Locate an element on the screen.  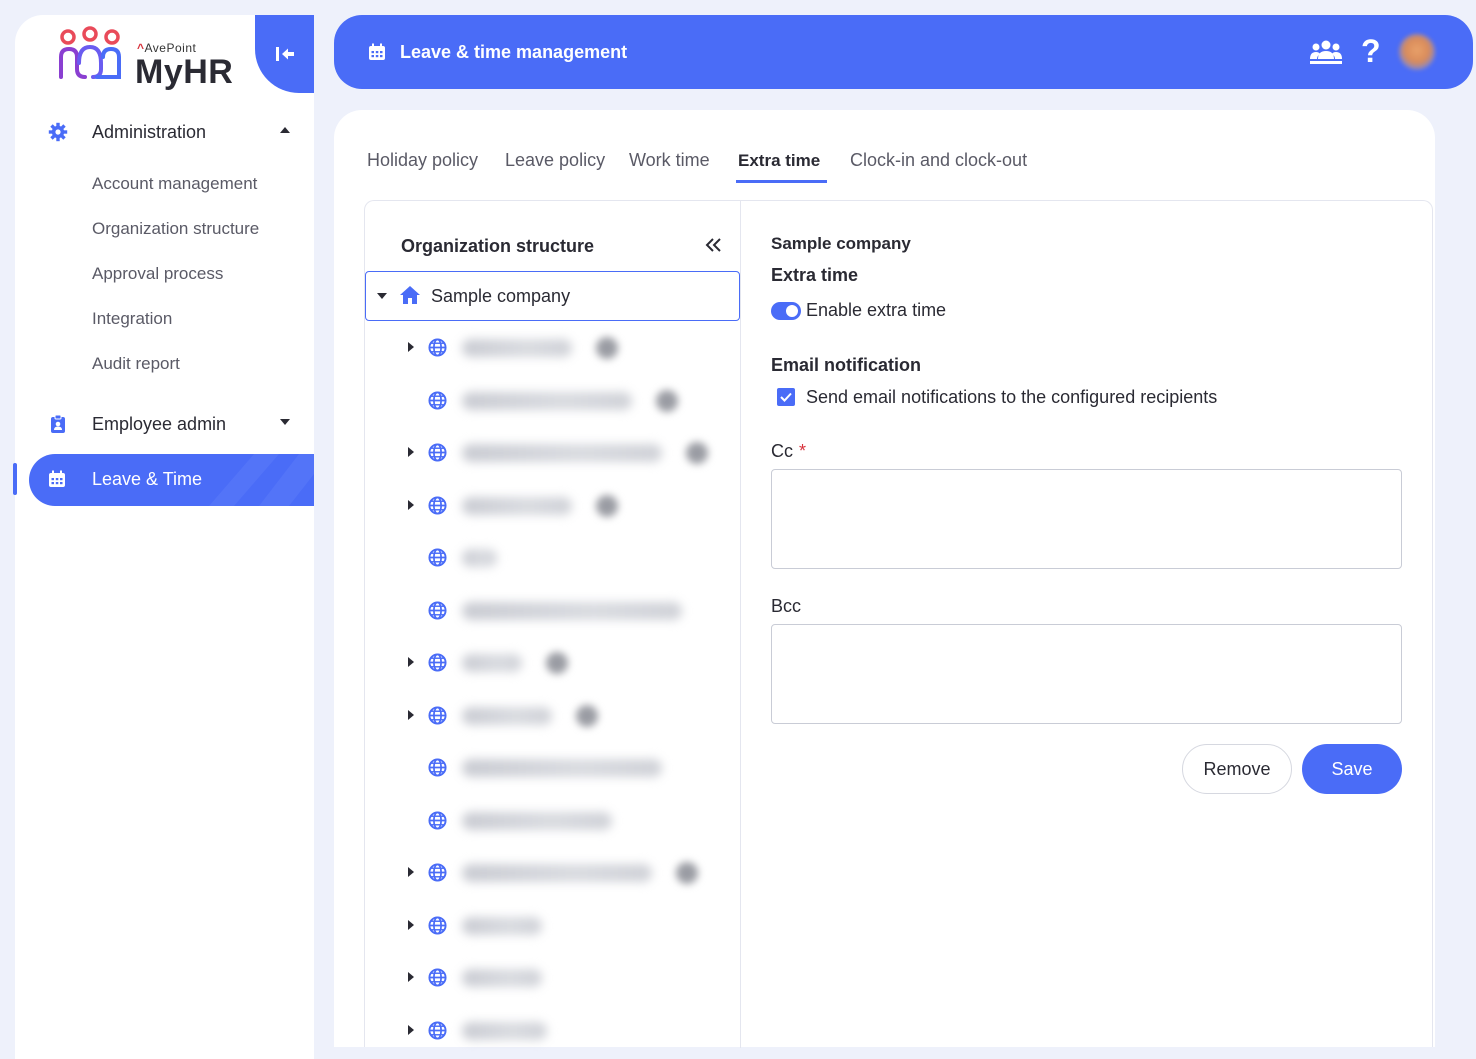
tree-root-node: Sample company is located at coordinates (552, 296).